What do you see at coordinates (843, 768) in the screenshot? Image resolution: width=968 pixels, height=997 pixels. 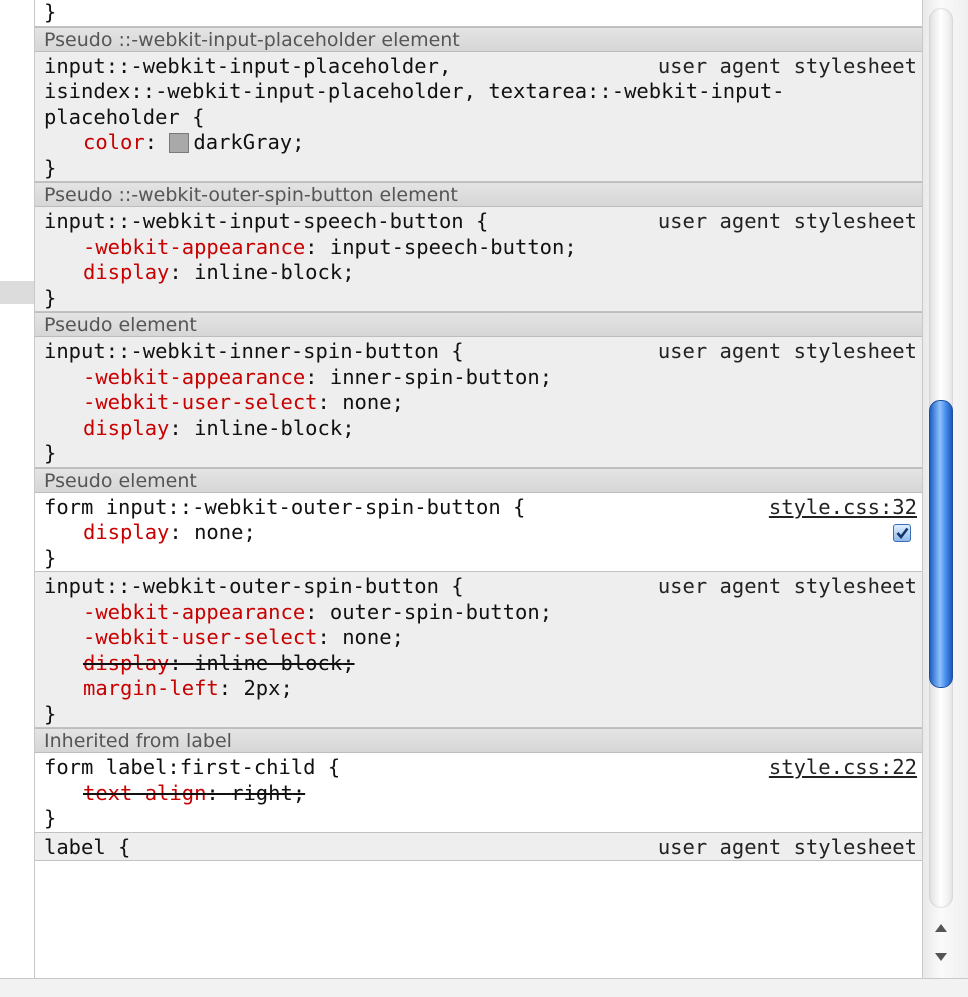 I see `stylesheet-link: style.css:22` at bounding box center [843, 768].